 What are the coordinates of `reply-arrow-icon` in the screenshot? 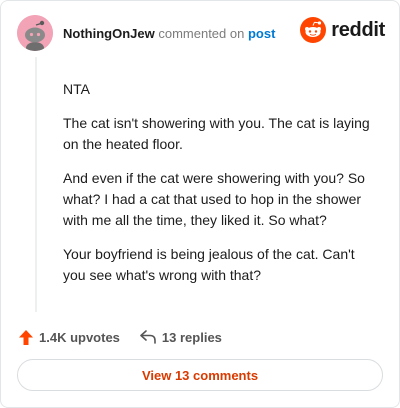 It's located at (148, 337).